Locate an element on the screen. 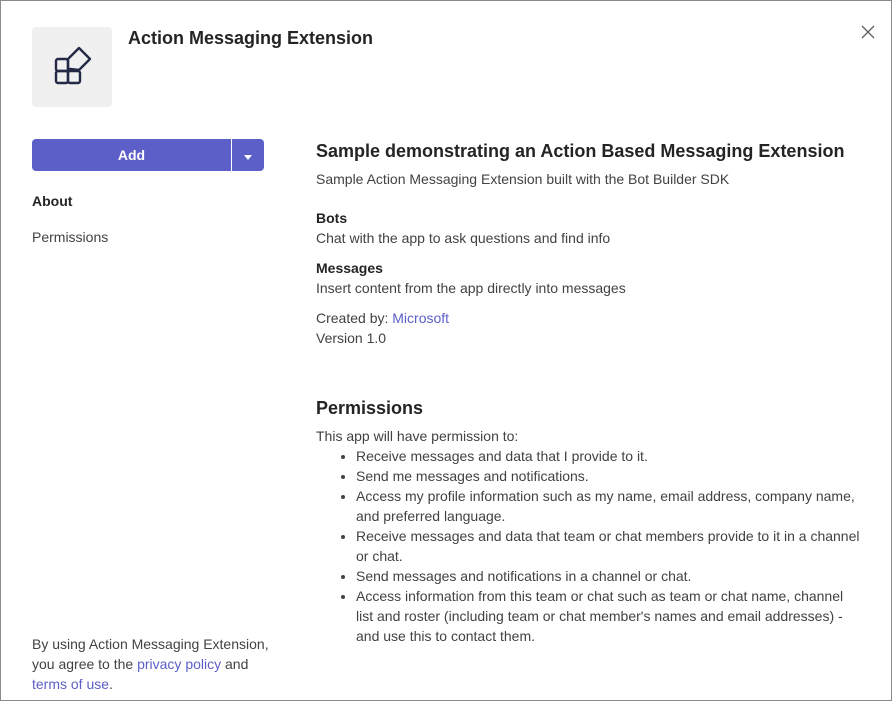 The height and width of the screenshot is (701, 892). app-blocks-icon is located at coordinates (72, 67).